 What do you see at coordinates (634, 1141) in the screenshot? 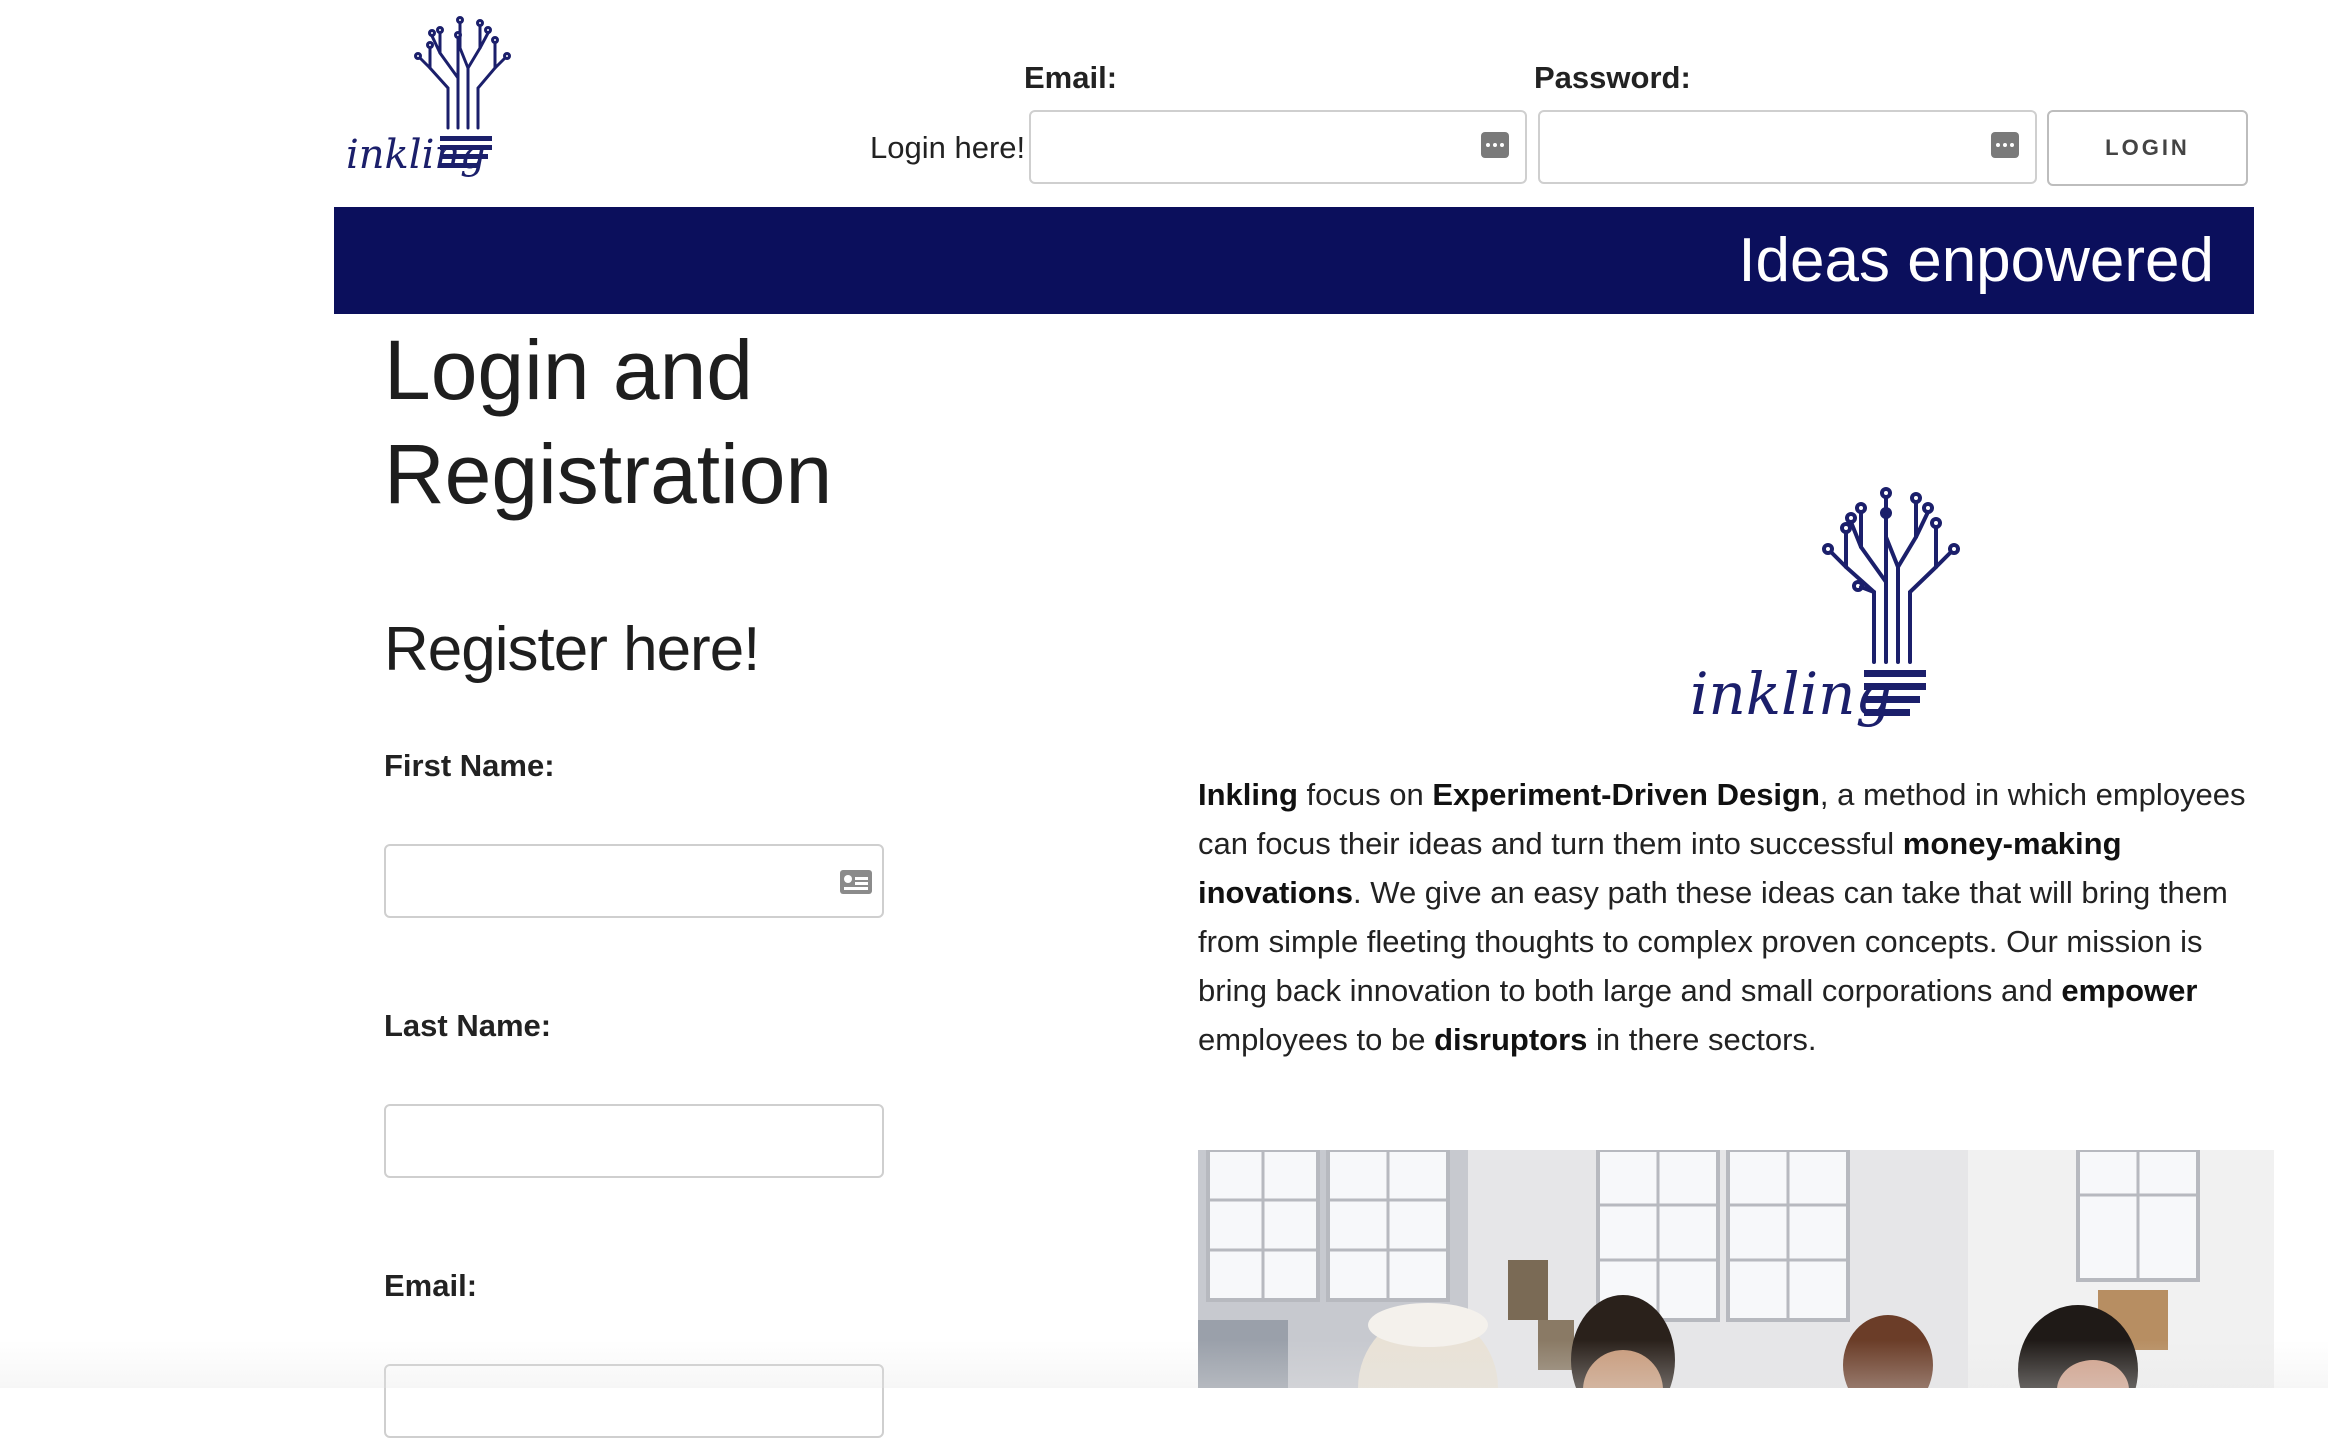
I see `last-name-input` at bounding box center [634, 1141].